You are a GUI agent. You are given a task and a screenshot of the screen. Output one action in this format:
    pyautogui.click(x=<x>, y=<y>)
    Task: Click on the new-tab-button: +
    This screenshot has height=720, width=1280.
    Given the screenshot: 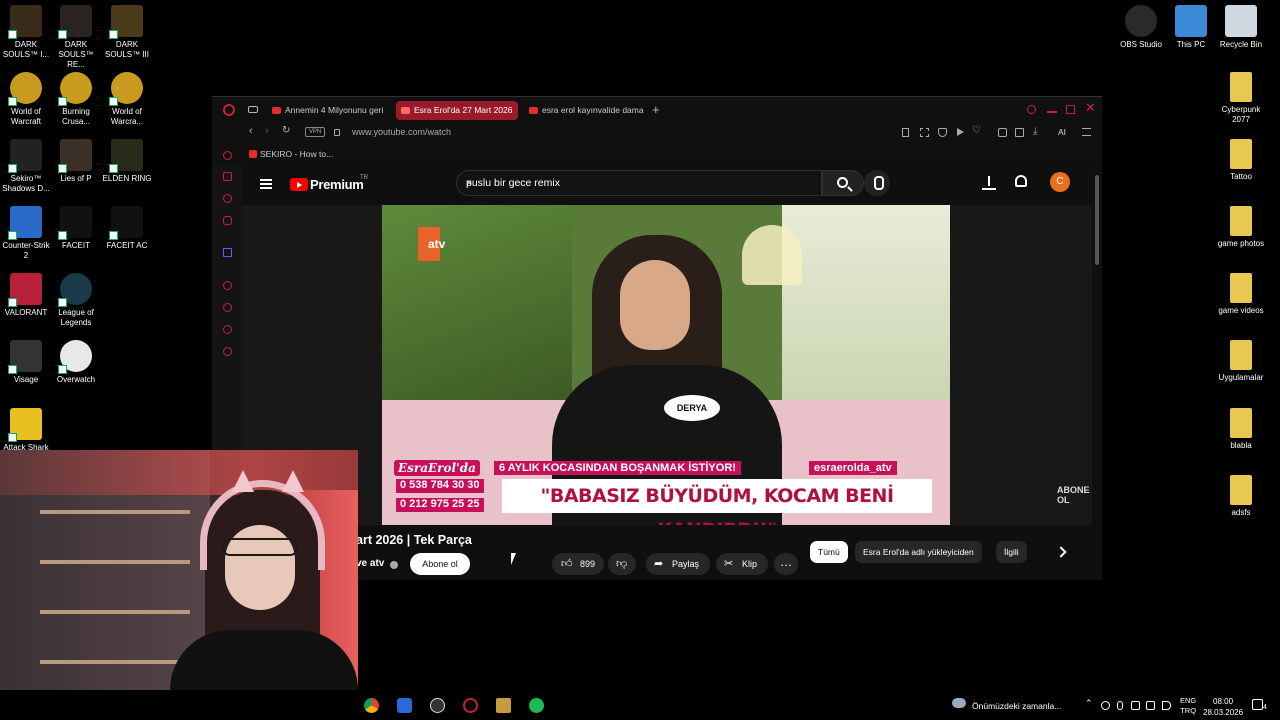 What is the action you would take?
    pyautogui.click(x=656, y=109)
    